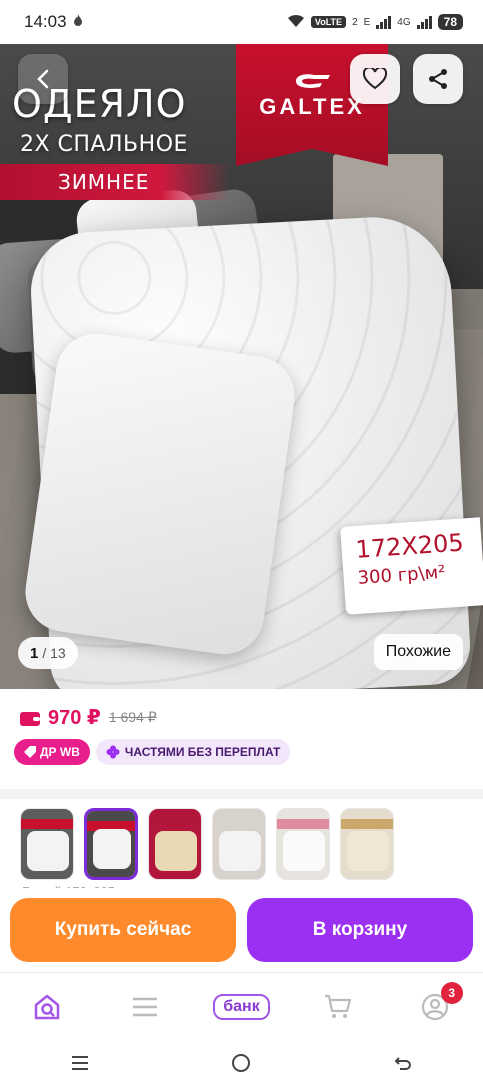 The image size is (483, 1090). I want to click on size-tag: 172X205 300 гр\м², so click(411, 566).